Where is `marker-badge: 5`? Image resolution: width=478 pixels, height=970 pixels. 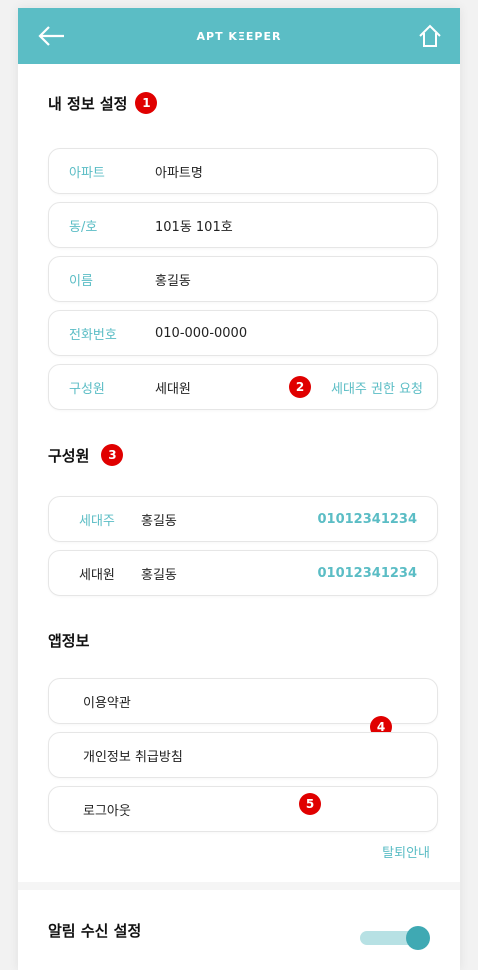
marker-badge: 5 is located at coordinates (310, 804).